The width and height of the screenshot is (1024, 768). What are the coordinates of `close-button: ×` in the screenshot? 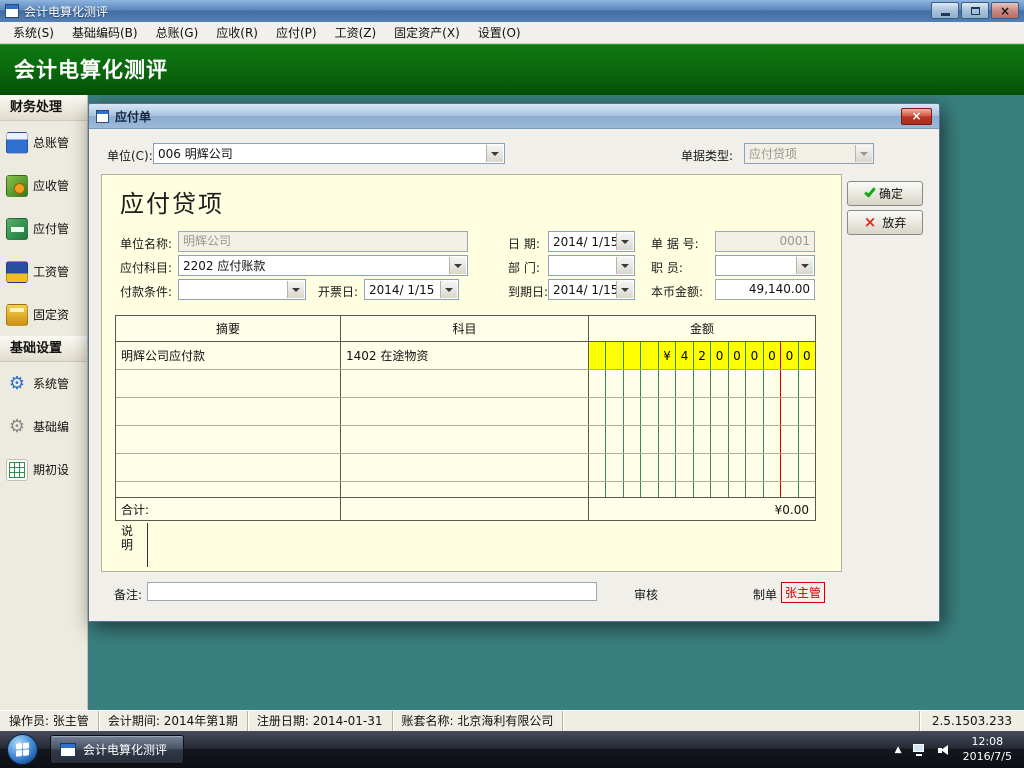 It's located at (1005, 10).